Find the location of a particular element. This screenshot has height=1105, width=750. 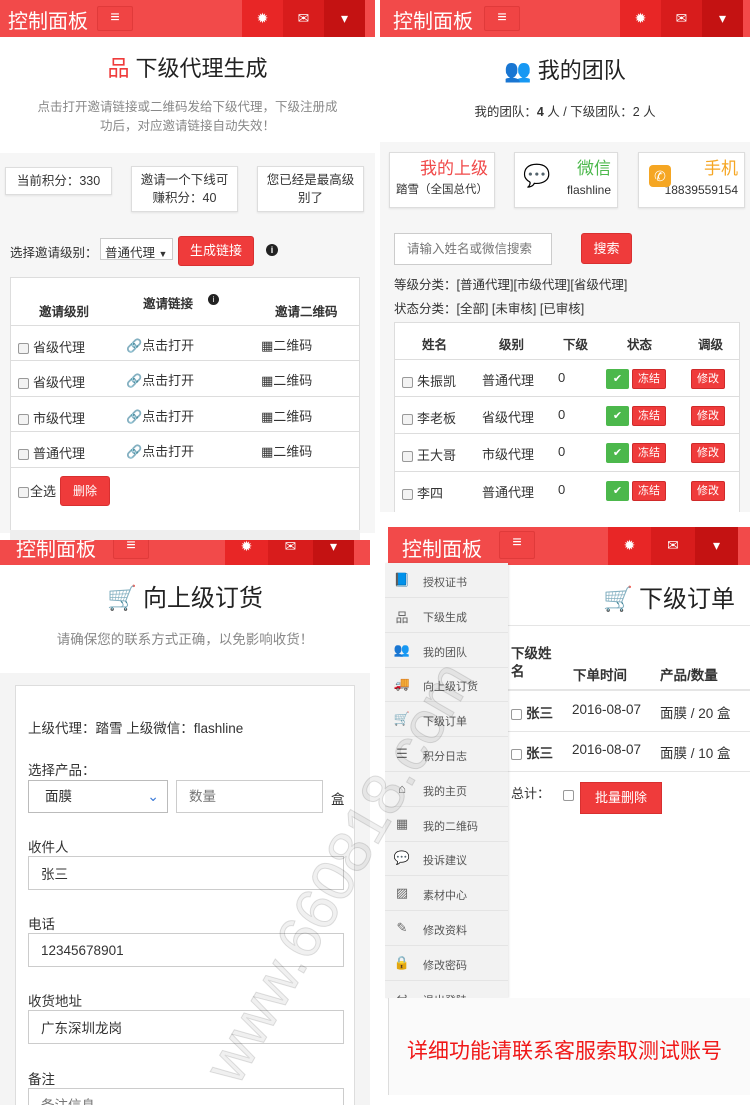

sidebar-item: 💬 投诉建议 is located at coordinates (446, 859).